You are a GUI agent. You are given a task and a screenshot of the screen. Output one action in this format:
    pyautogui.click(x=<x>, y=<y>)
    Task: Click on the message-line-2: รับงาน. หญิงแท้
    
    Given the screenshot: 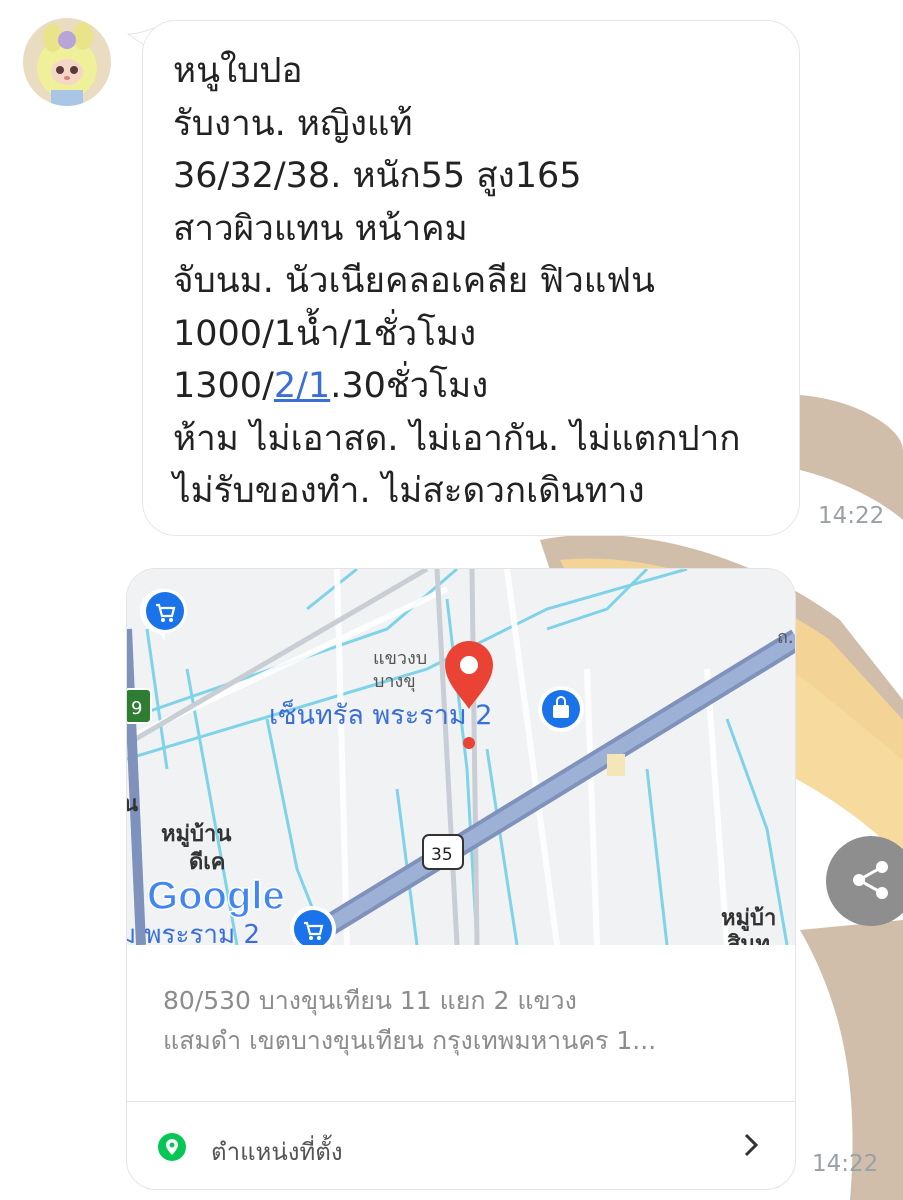 What is the action you would take?
    pyautogui.click(x=293, y=123)
    